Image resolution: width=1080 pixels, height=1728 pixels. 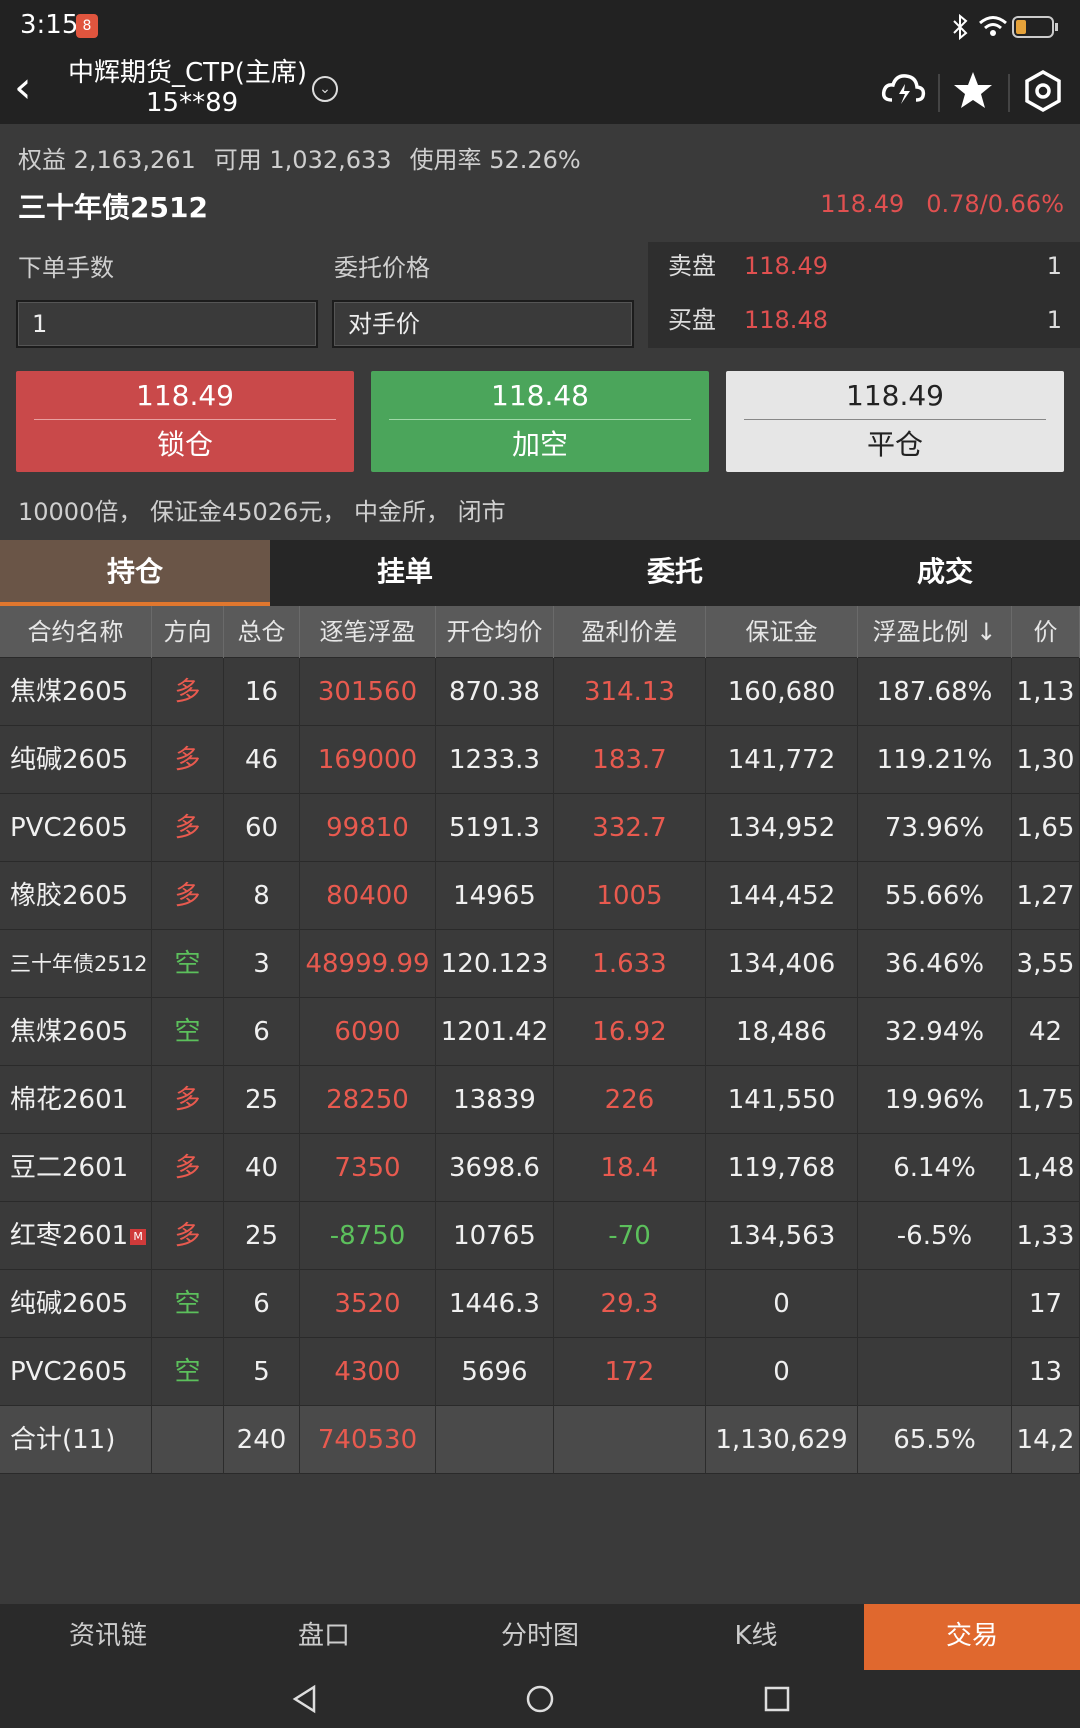 What do you see at coordinates (630, 896) in the screenshot?
I see `cell-price-diff: 1005` at bounding box center [630, 896].